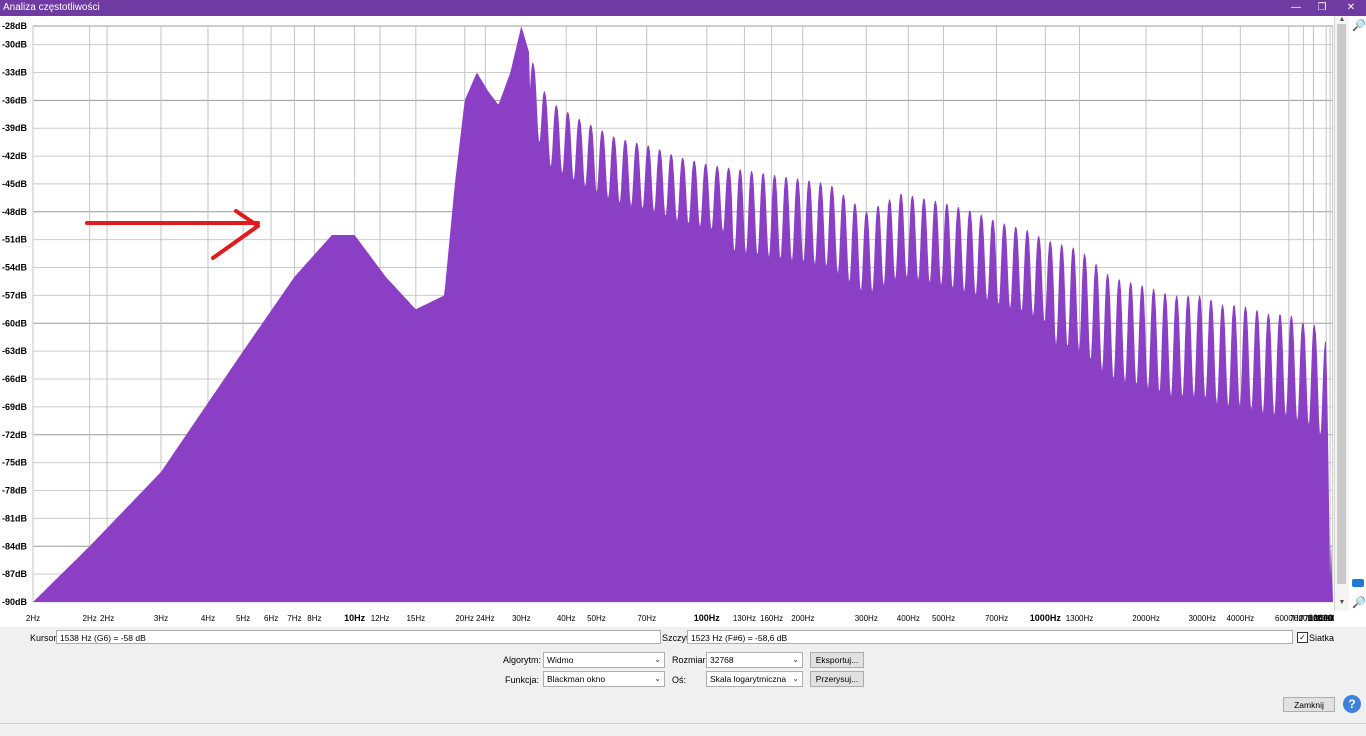 The image size is (1366, 736). What do you see at coordinates (996, 618) in the screenshot?
I see `x-tick-label: 700Hz` at bounding box center [996, 618].